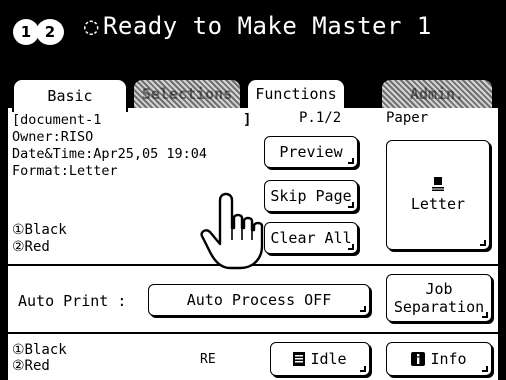 The image size is (506, 380). What do you see at coordinates (72, 301) in the screenshot?
I see `auto-print-label: Auto Print :` at bounding box center [72, 301].